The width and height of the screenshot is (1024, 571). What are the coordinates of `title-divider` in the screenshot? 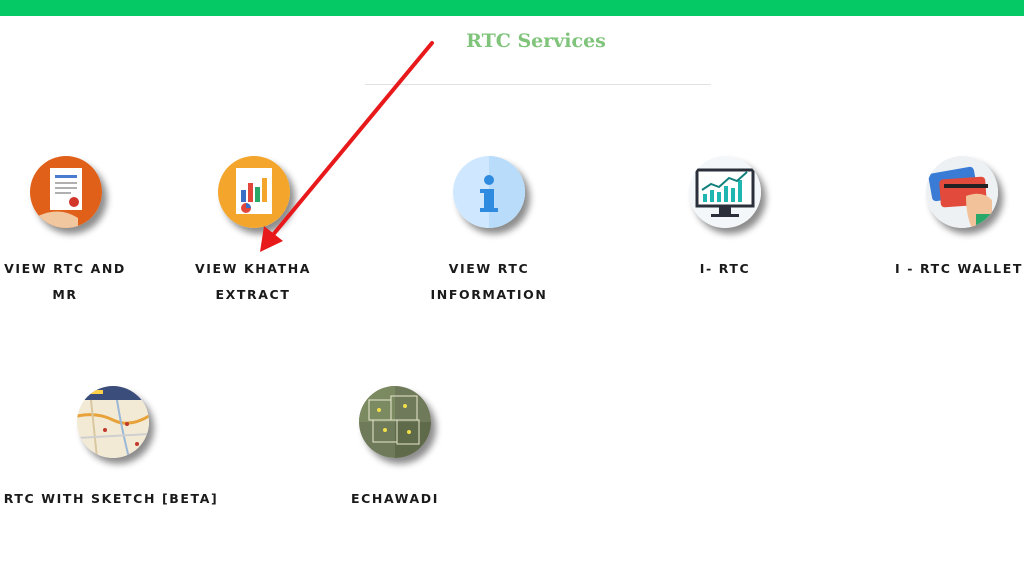 It's located at (538, 84).